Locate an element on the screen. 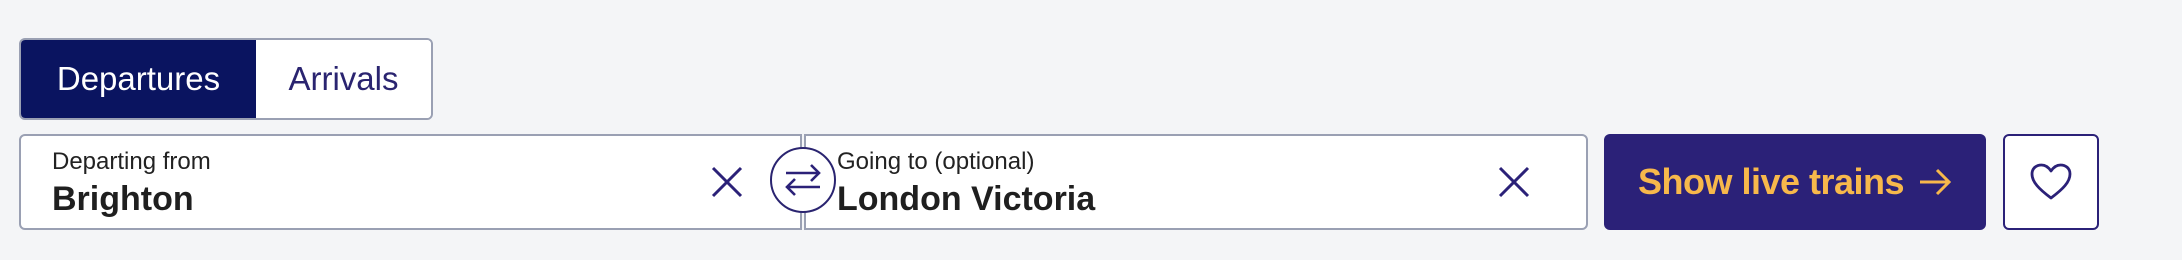  departing-from-field: Departing from is located at coordinates (410, 182).